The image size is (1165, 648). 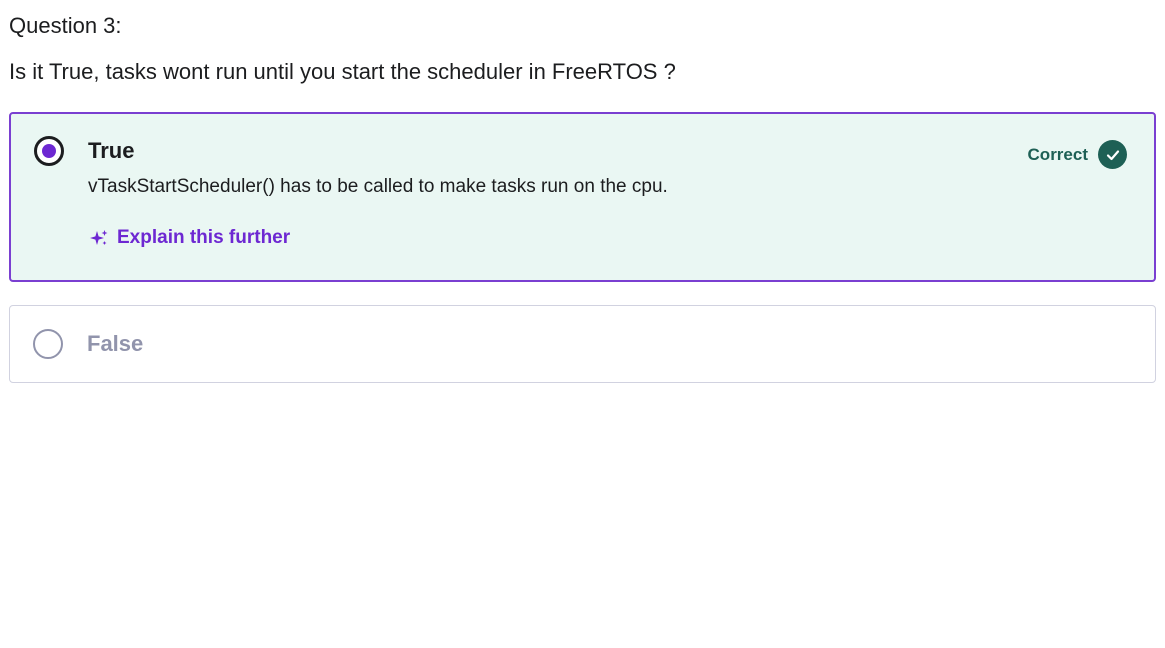 I want to click on answer-option-label: True, so click(x=111, y=150).